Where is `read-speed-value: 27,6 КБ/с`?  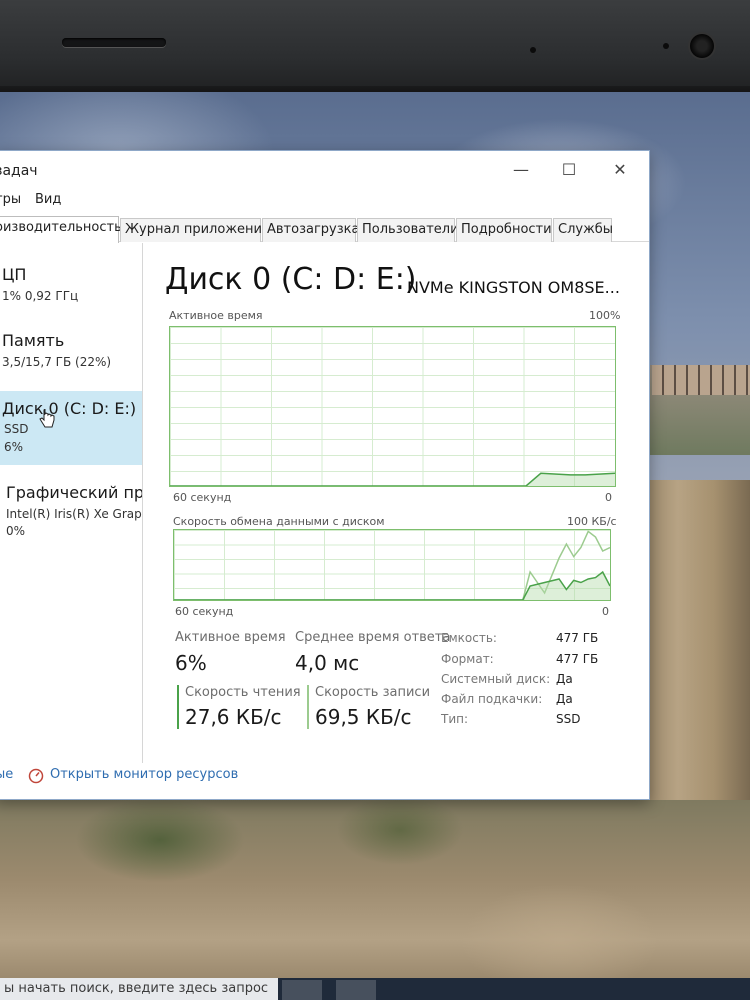 read-speed-value: 27,6 КБ/с is located at coordinates (233, 717).